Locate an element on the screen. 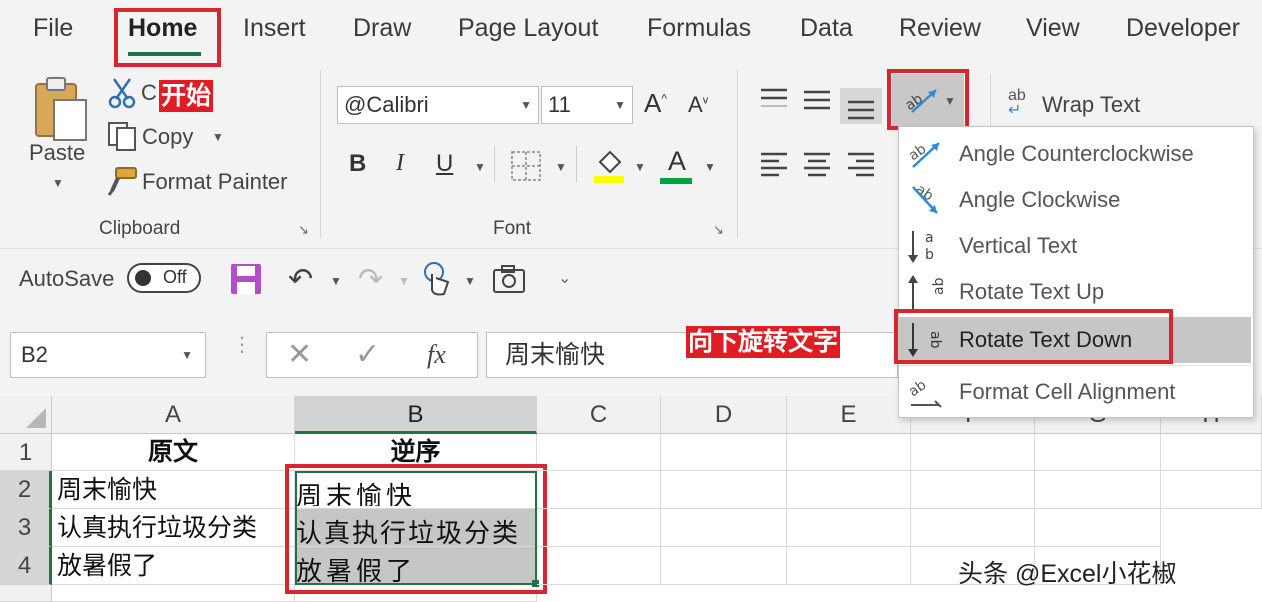  name-box: B2 ▼ is located at coordinates (108, 355).